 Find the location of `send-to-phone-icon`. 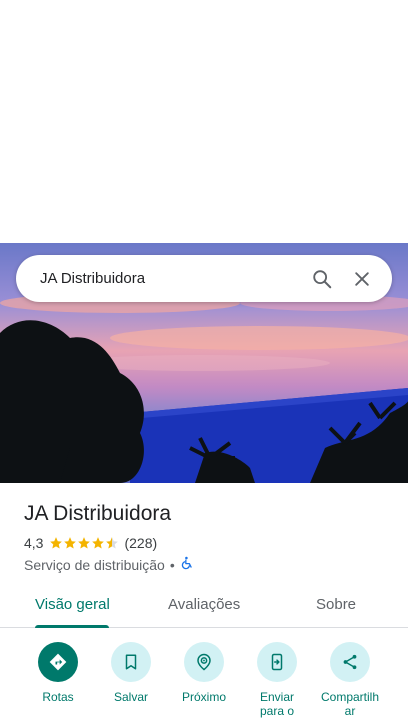

send-to-phone-icon is located at coordinates (277, 662).